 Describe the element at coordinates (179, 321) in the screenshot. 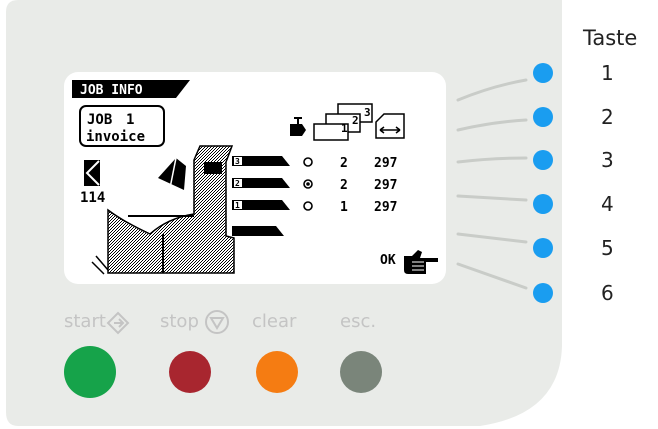

I see `stop-label: stop` at that location.